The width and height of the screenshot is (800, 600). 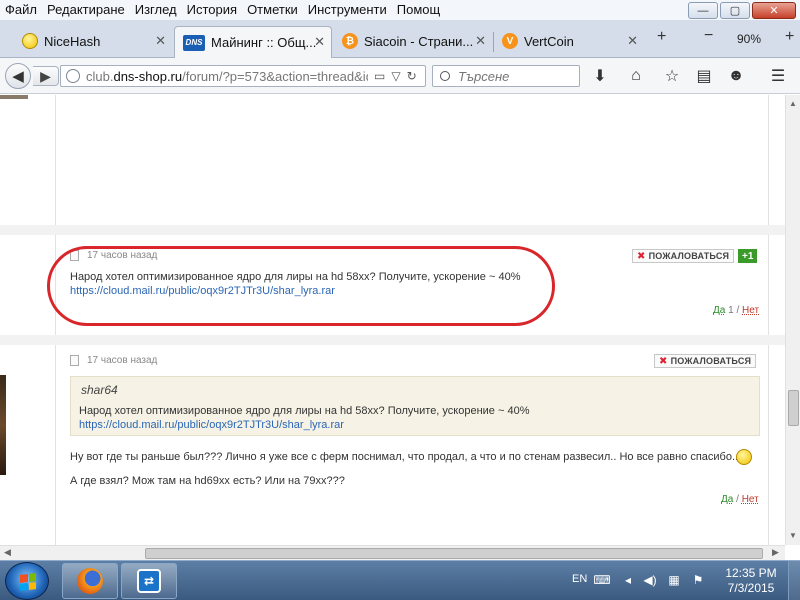 I want to click on menu-history: История, so click(x=212, y=10).